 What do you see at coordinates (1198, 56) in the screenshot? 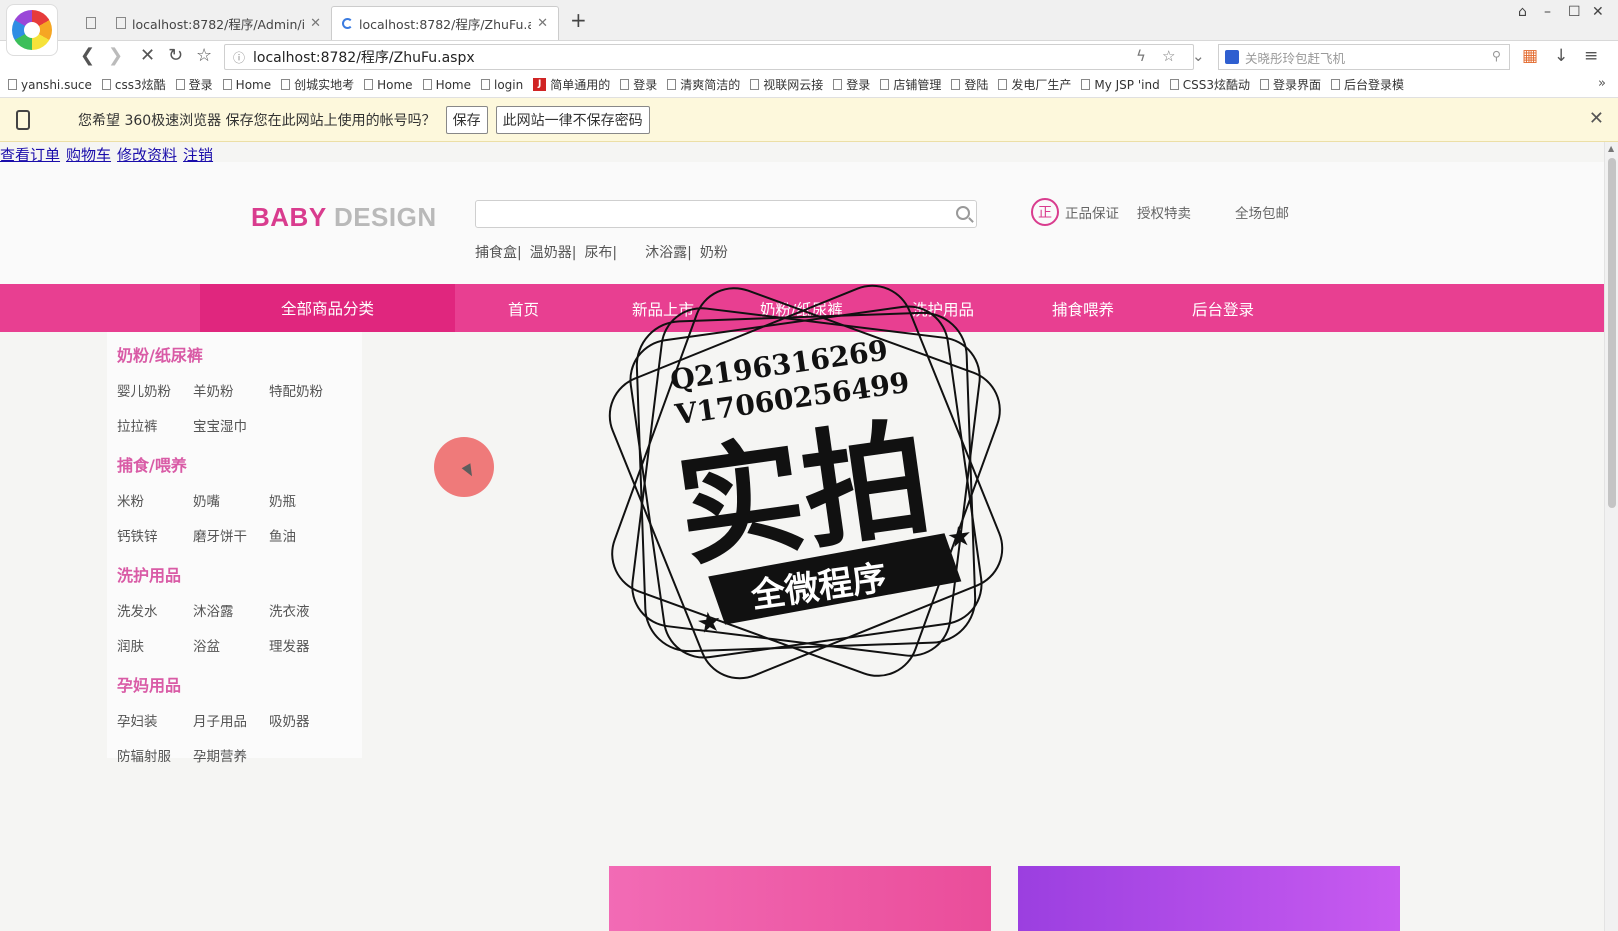
I see `chevron-down-icon: ⌄` at bounding box center [1198, 56].